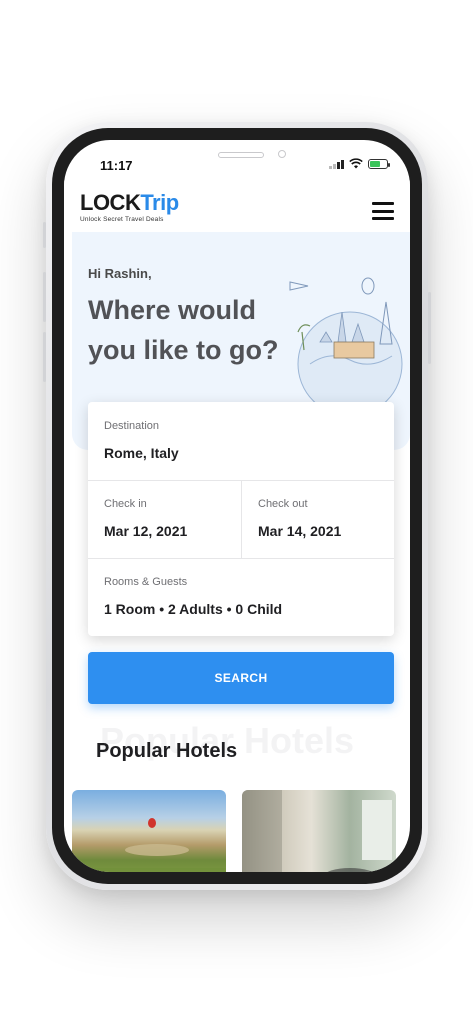  What do you see at coordinates (379, 163) in the screenshot?
I see `battery-icon` at bounding box center [379, 163].